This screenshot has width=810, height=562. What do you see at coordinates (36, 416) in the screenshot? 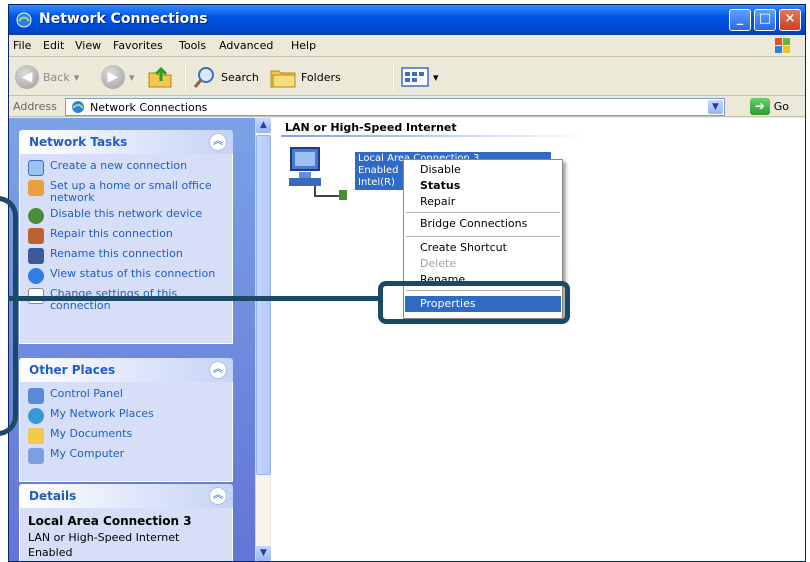
I see `network-places-icon` at bounding box center [36, 416].